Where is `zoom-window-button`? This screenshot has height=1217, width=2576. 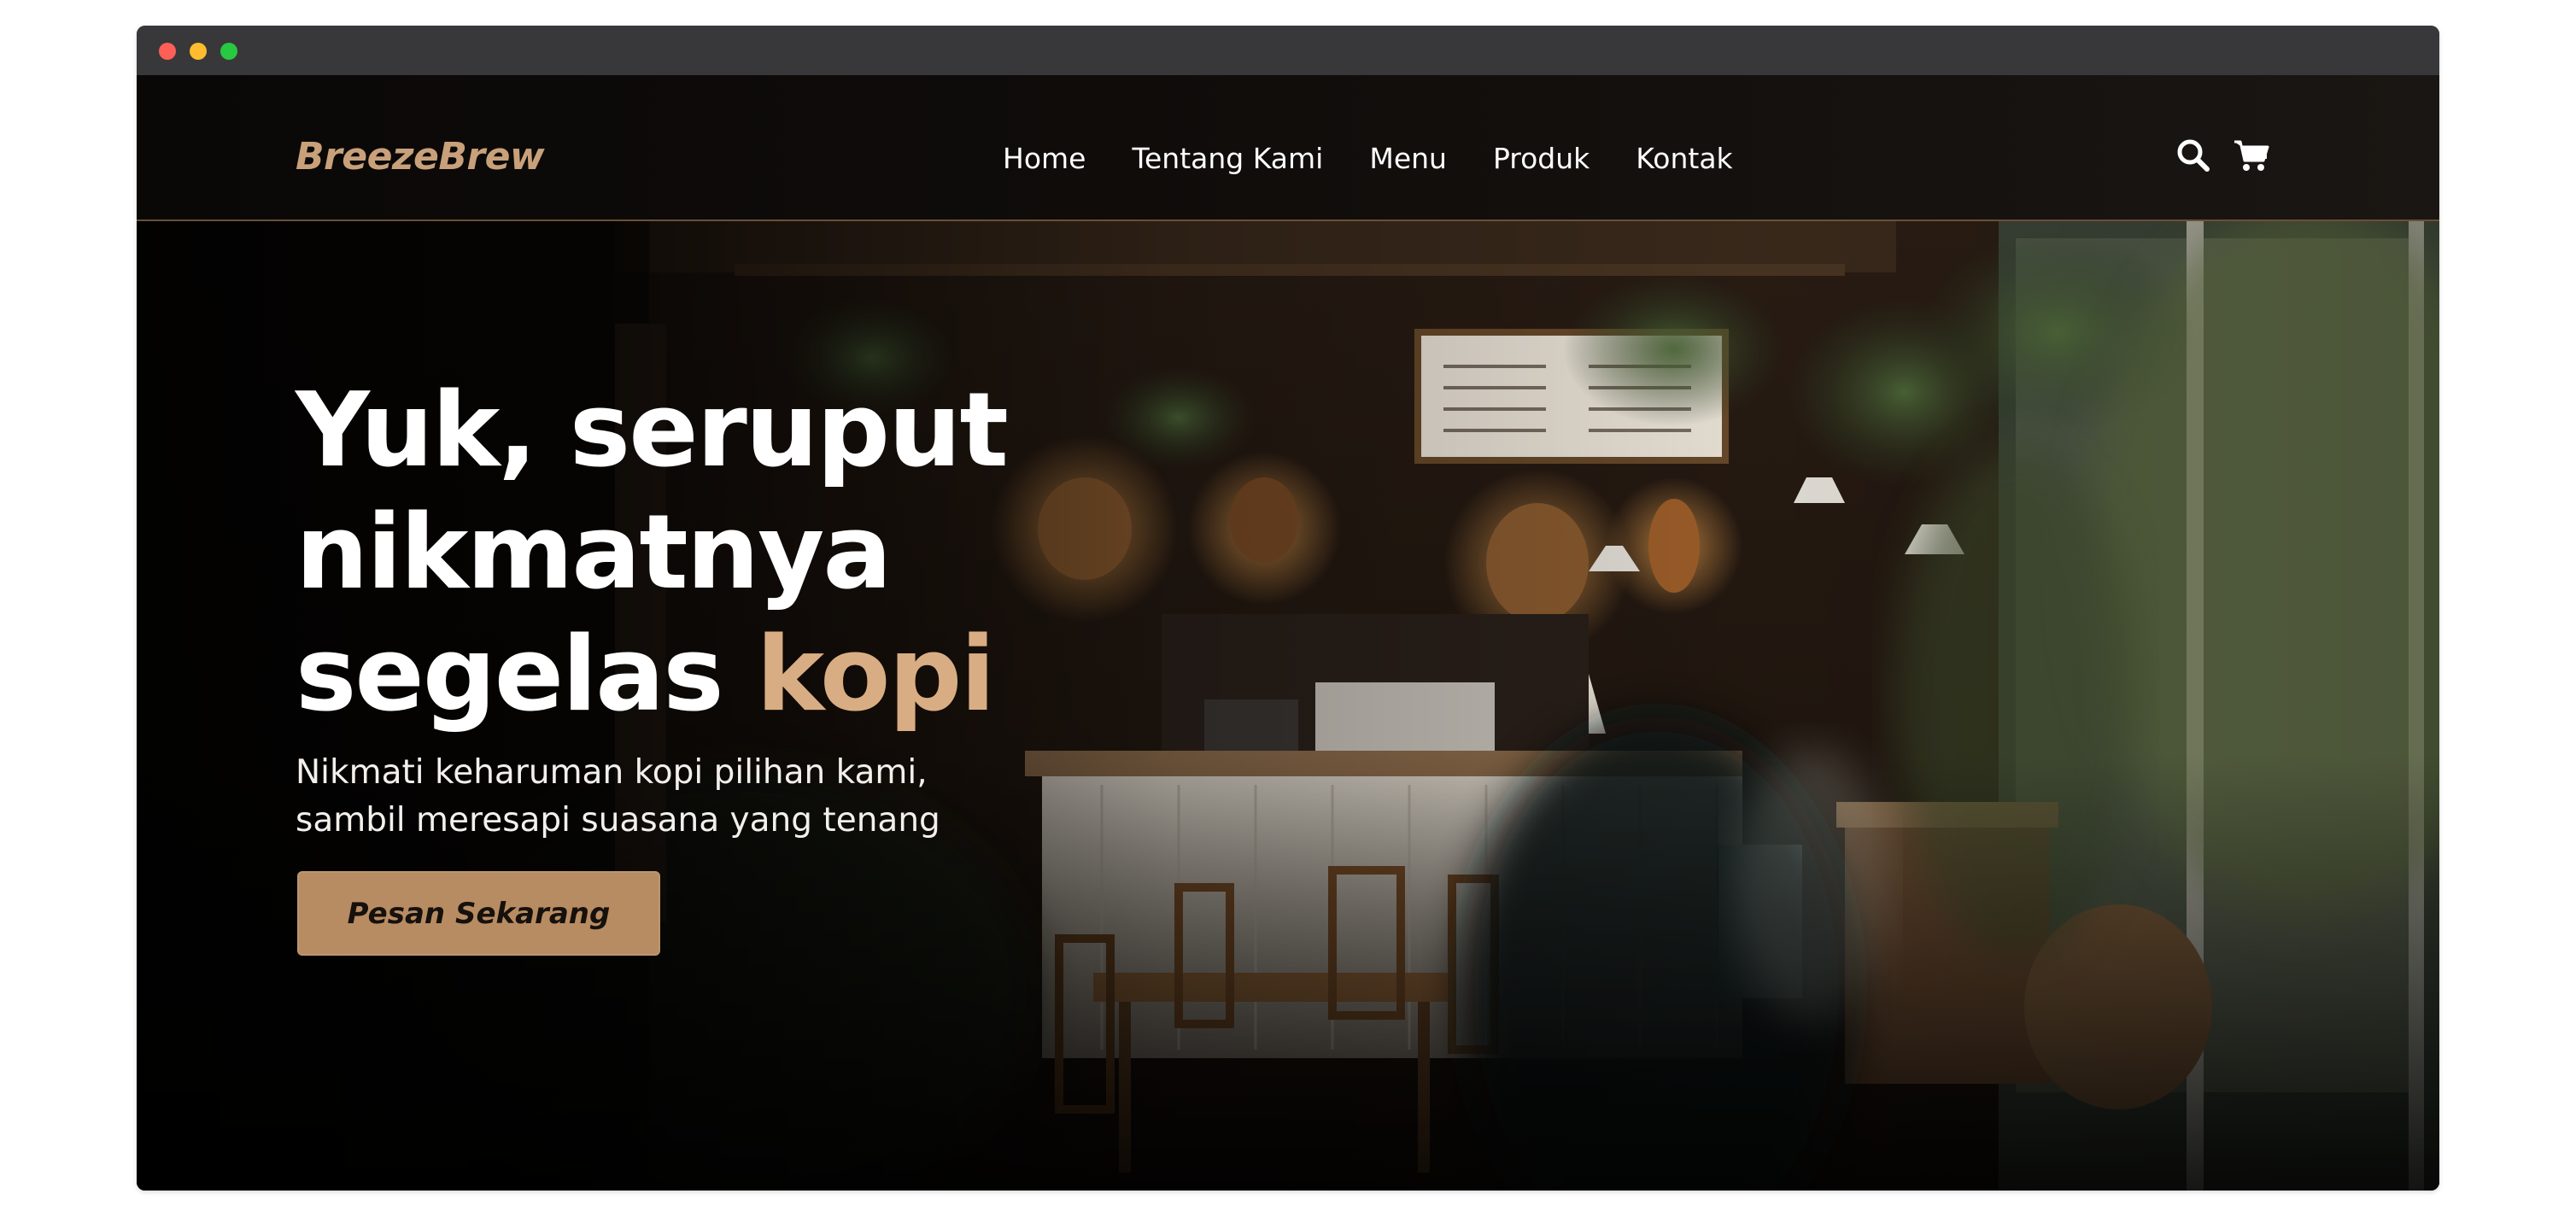
zoom-window-button is located at coordinates (228, 52).